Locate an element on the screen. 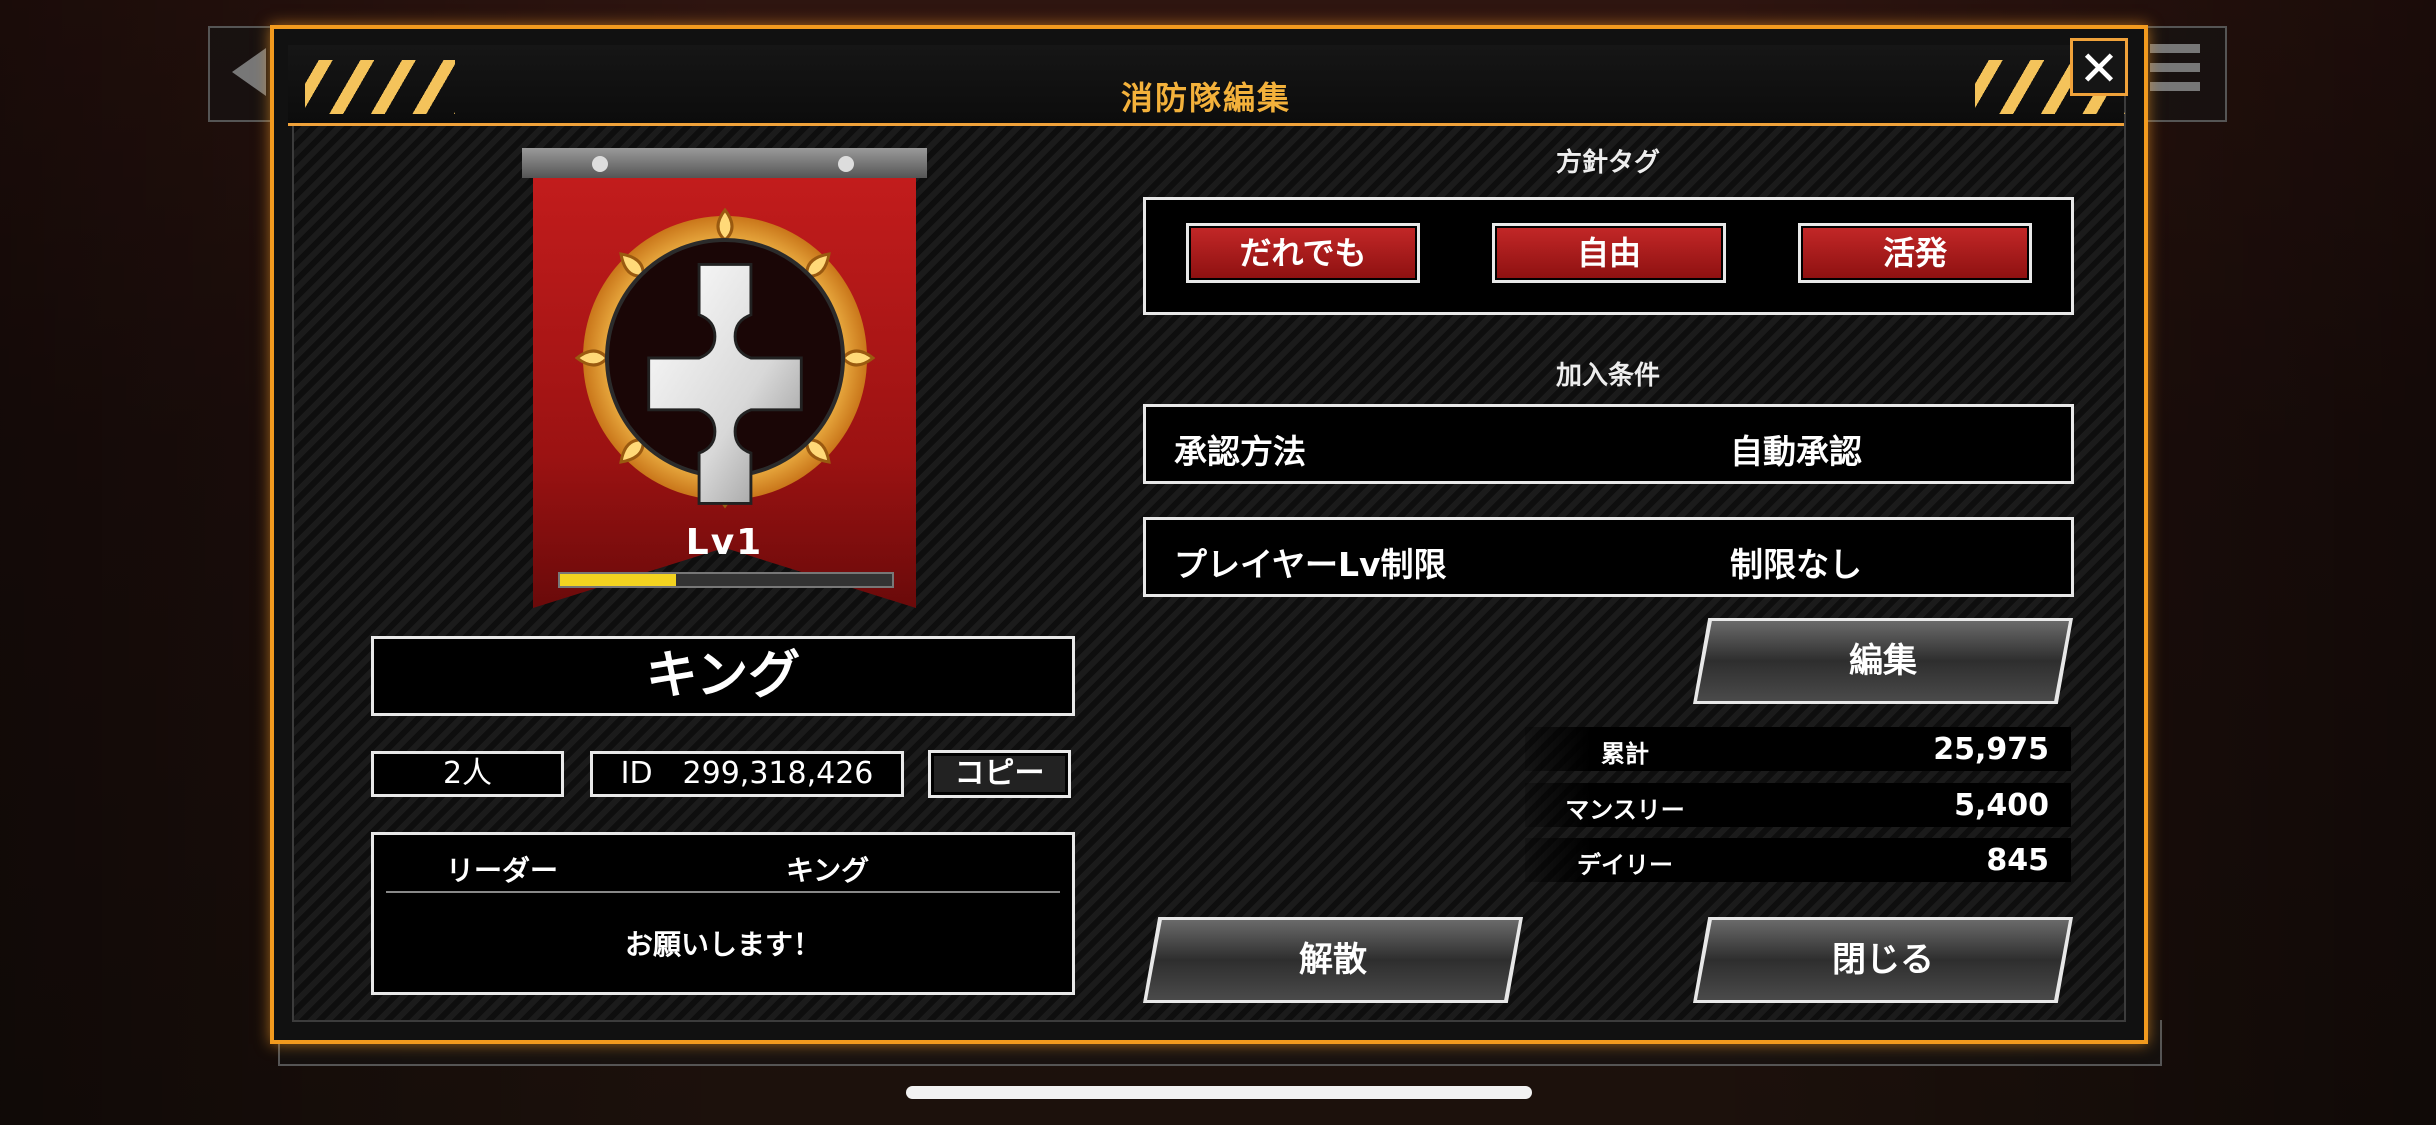 The height and width of the screenshot is (1125, 2436). approval-method-value: 自動承認 is located at coordinates (1796, 451).